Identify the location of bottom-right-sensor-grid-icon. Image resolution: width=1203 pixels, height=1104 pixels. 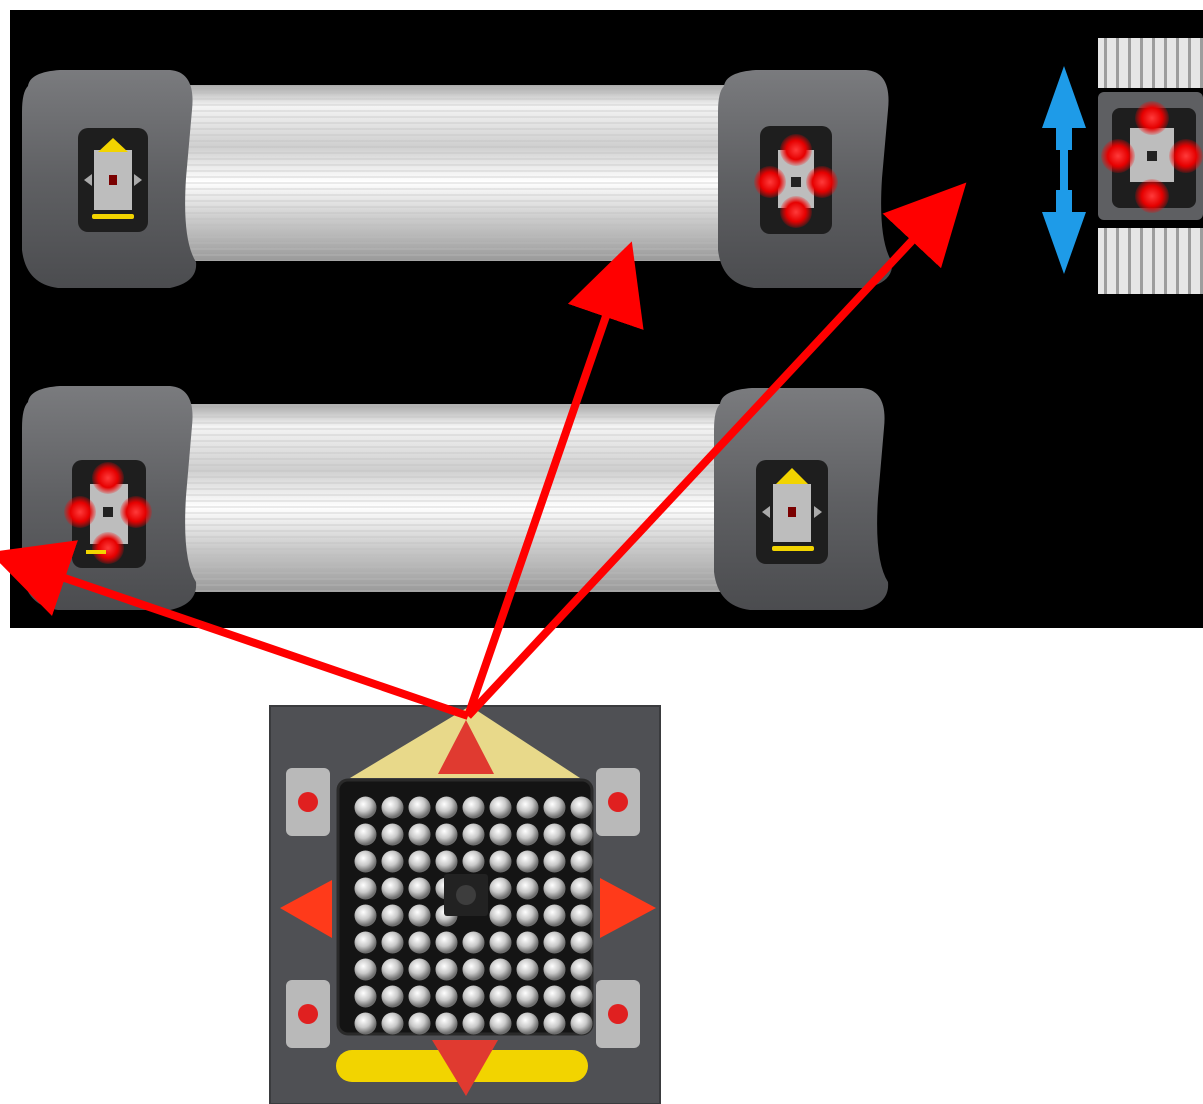
(792, 513).